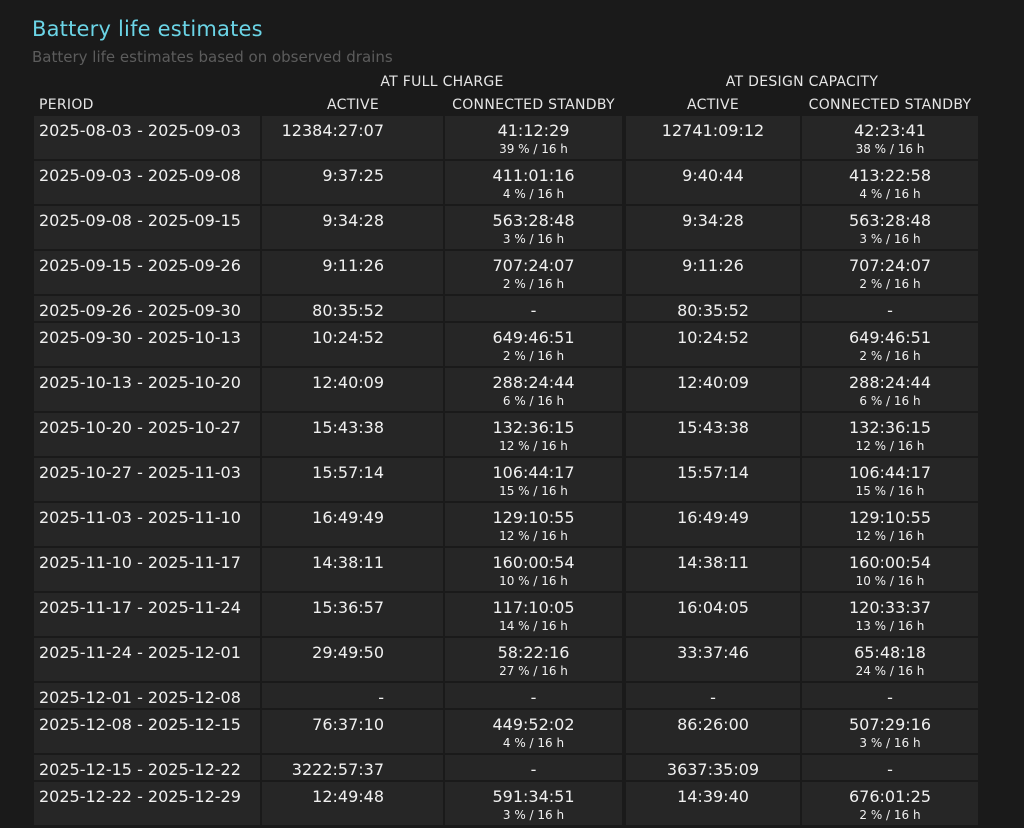 The image size is (1024, 828). I want to click on standby-time: 707:24:07, so click(533, 265).